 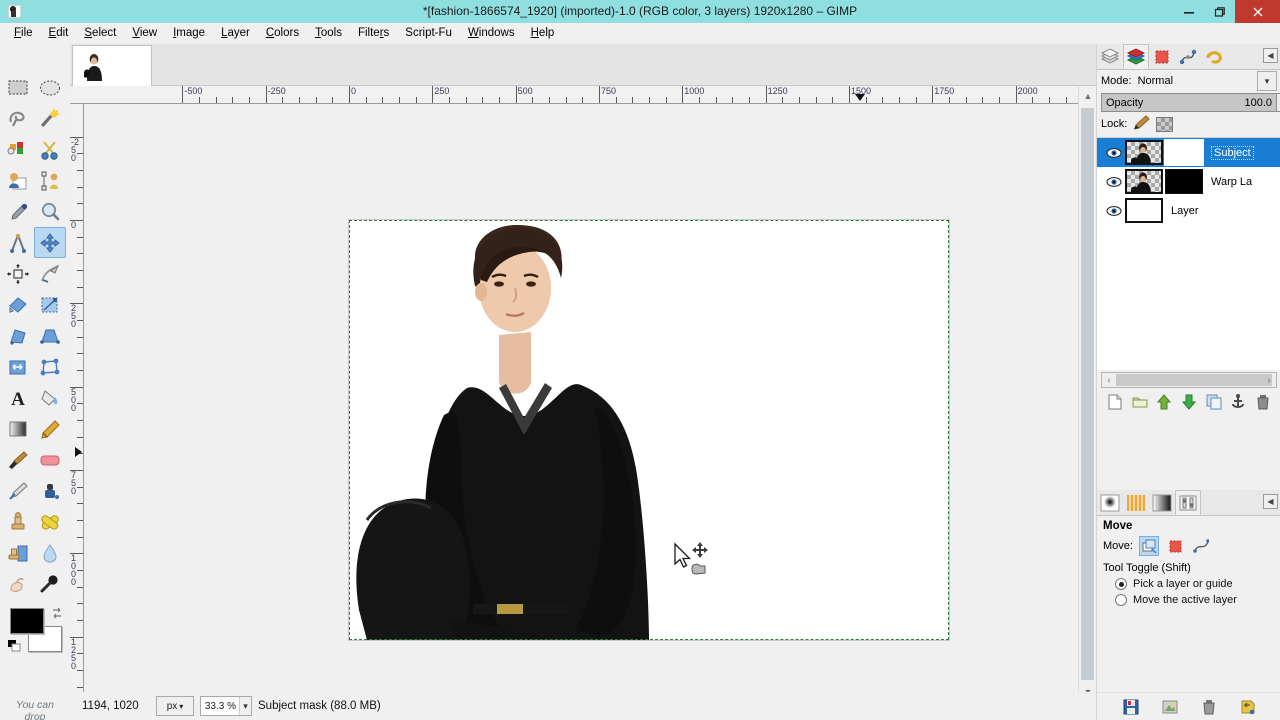 What do you see at coordinates (1136, 56) in the screenshot?
I see `tab-layers` at bounding box center [1136, 56].